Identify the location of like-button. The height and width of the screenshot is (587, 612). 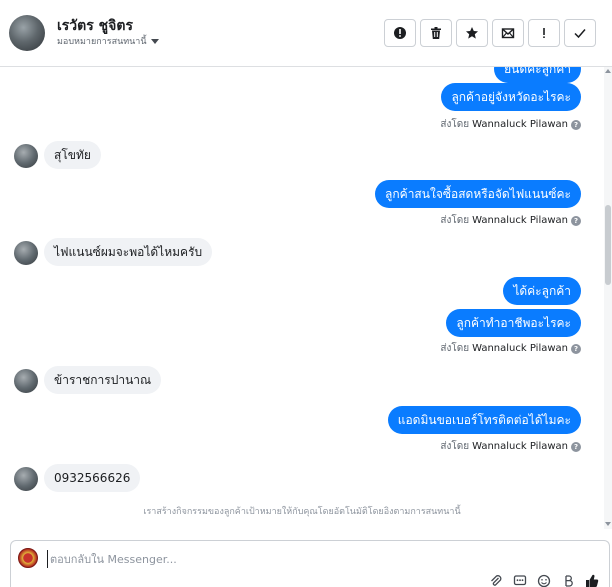
(592, 580).